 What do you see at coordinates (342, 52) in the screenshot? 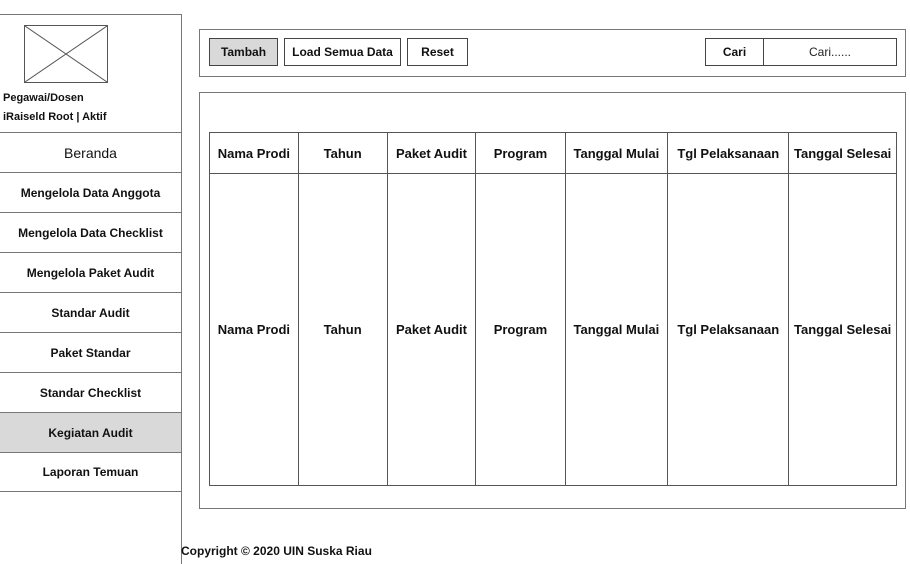
I see `load-all-data-button: Load Semua Data` at bounding box center [342, 52].